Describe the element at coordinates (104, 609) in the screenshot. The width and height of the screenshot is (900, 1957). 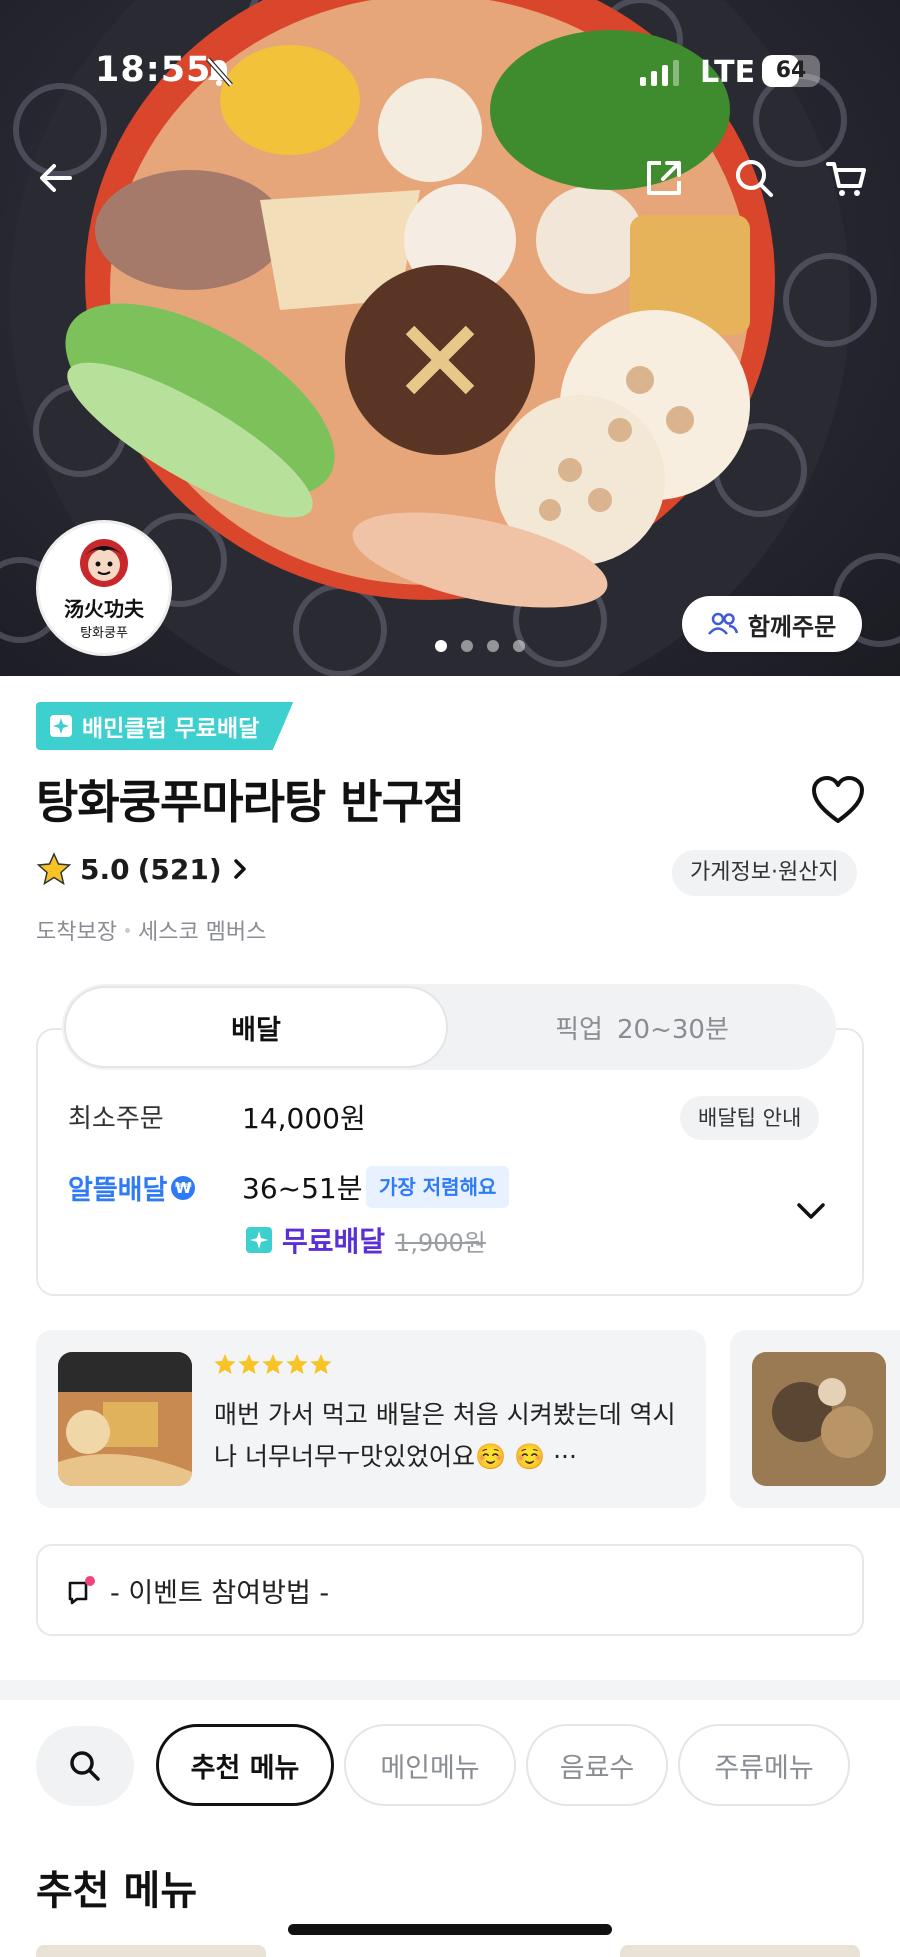
I see `store-logo-chinese: 汤火功夫` at that location.